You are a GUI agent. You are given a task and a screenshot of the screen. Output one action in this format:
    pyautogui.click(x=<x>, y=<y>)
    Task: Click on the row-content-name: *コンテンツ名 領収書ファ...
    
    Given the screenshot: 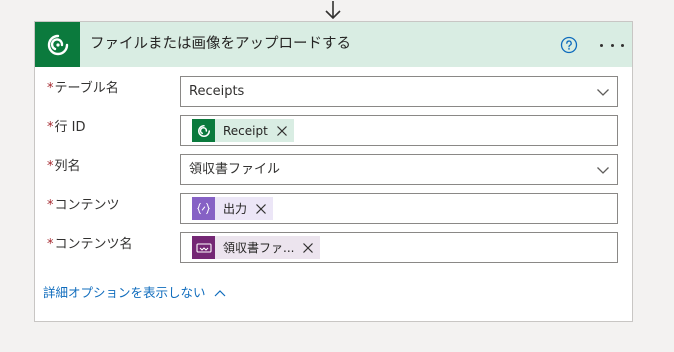 What is the action you would take?
    pyautogui.click(x=333, y=248)
    